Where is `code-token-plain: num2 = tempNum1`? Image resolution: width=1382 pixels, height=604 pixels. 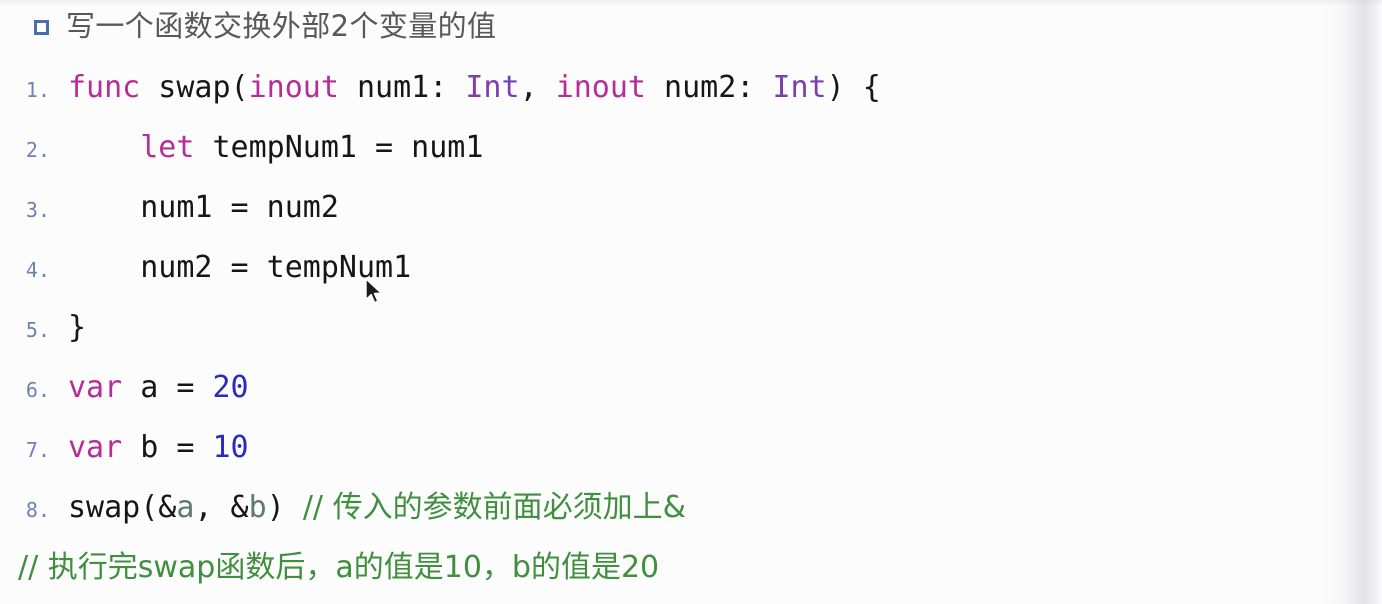 code-token-plain: num2 = tempNum1 is located at coordinates (240, 267).